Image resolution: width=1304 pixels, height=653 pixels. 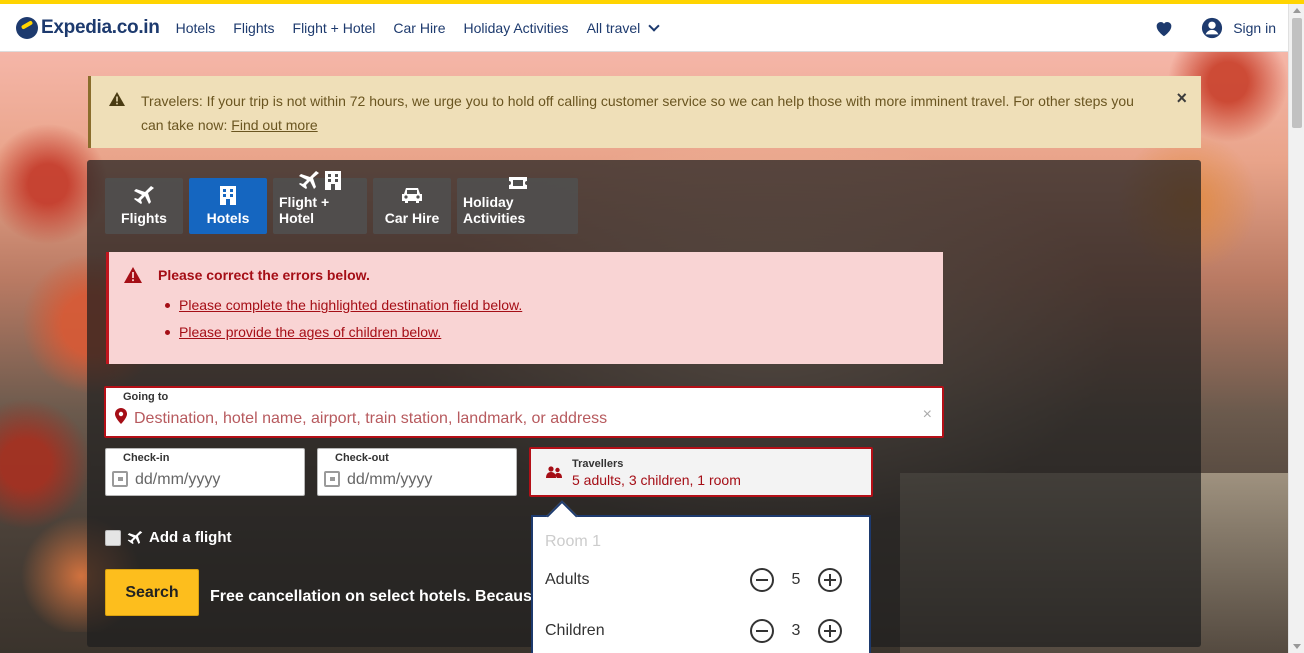 I want to click on tab-holiday-activities-label: Holiday Activities, so click(x=494, y=210).